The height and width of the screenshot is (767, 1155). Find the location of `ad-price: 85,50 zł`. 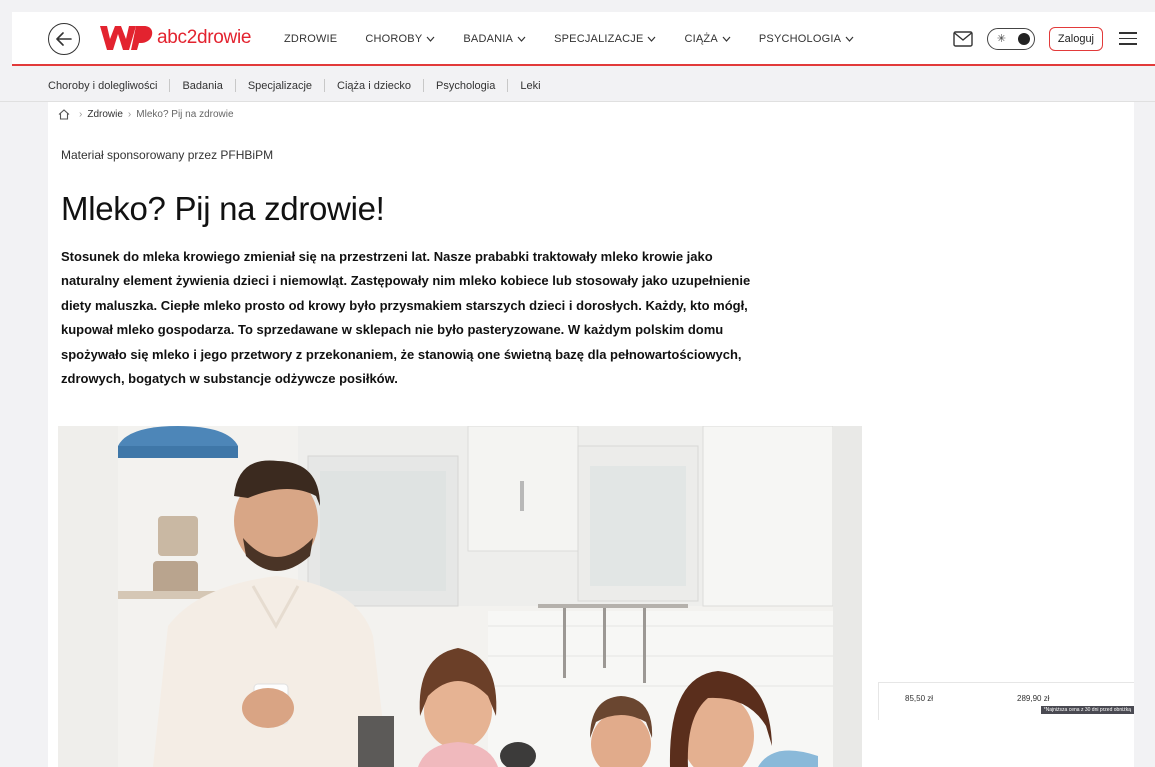

ad-price: 85,50 zł is located at coordinates (919, 698).